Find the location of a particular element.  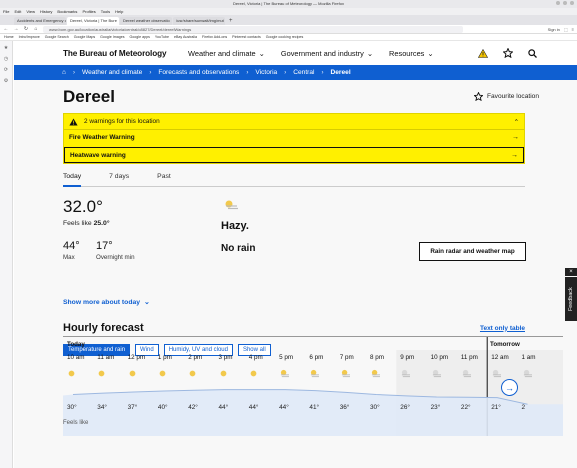

maximize-icon is located at coordinates (565, 3).